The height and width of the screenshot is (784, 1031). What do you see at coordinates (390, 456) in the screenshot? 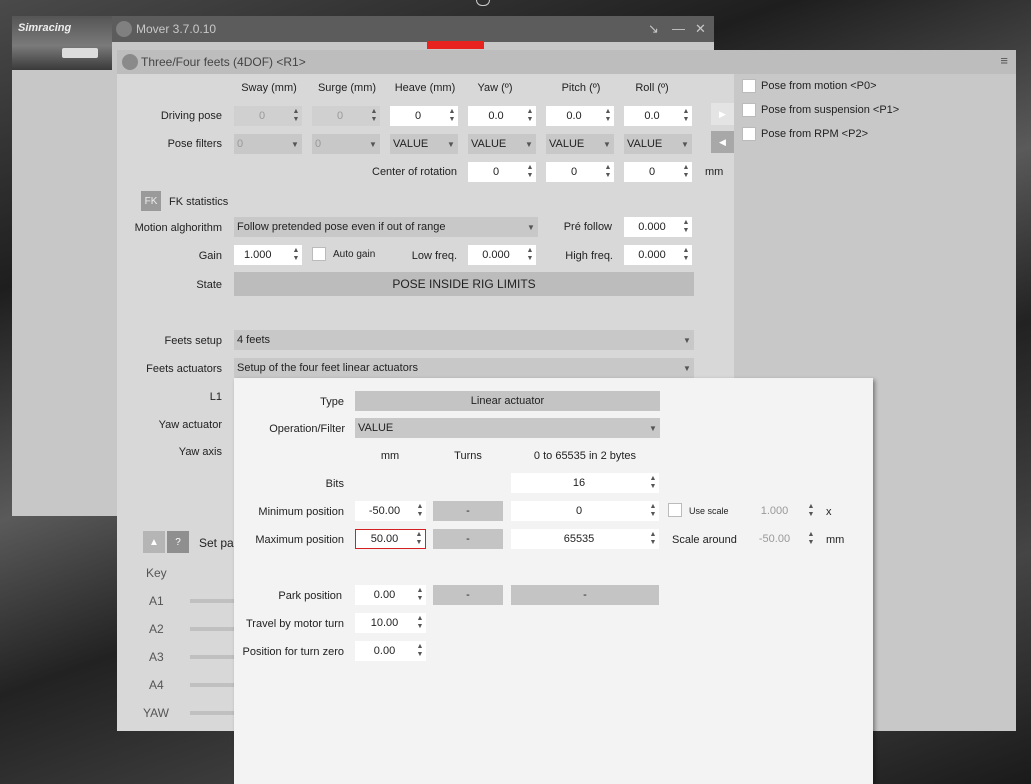
I see `col-mm: mm` at bounding box center [390, 456].